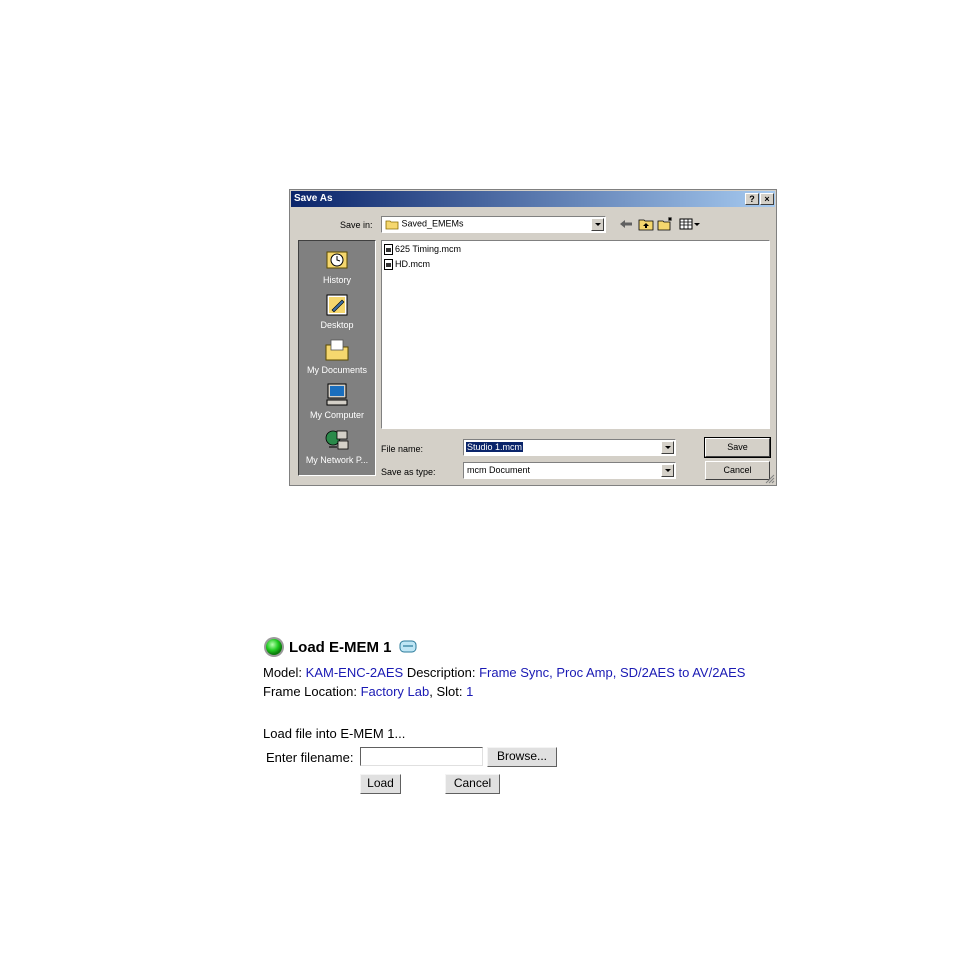  Describe the element at coordinates (354, 672) in the screenshot. I see `model-value: KAM-ENC-2AES` at that location.